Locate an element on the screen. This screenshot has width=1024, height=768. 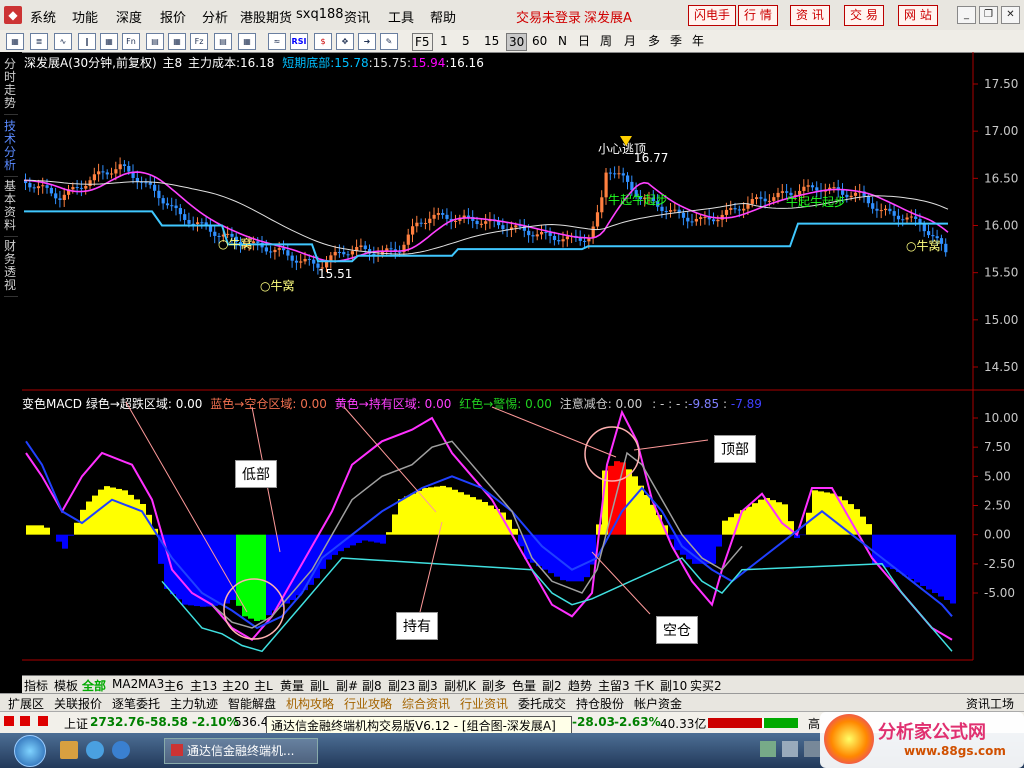
menu-user: sxq188 is located at coordinates (320, 14).